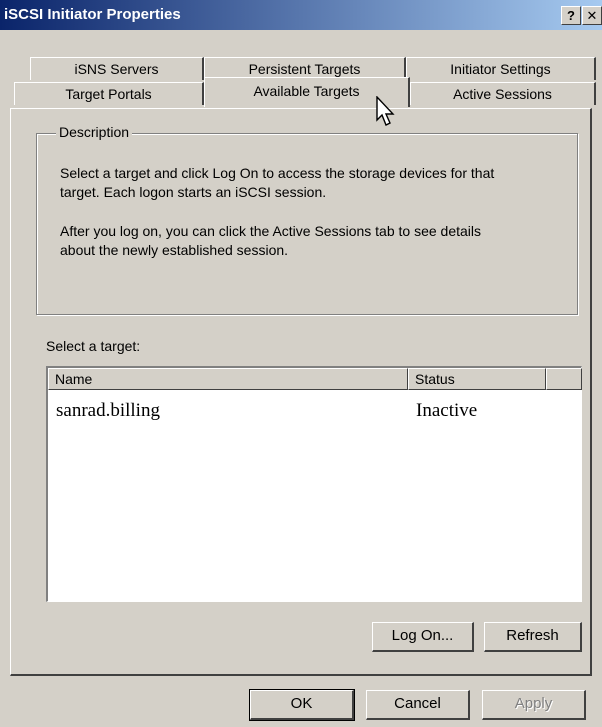 This screenshot has width=602, height=727. Describe the element at coordinates (301, 15) in the screenshot. I see `title-bar: iSCSI Initiator Properties ? ✕` at that location.